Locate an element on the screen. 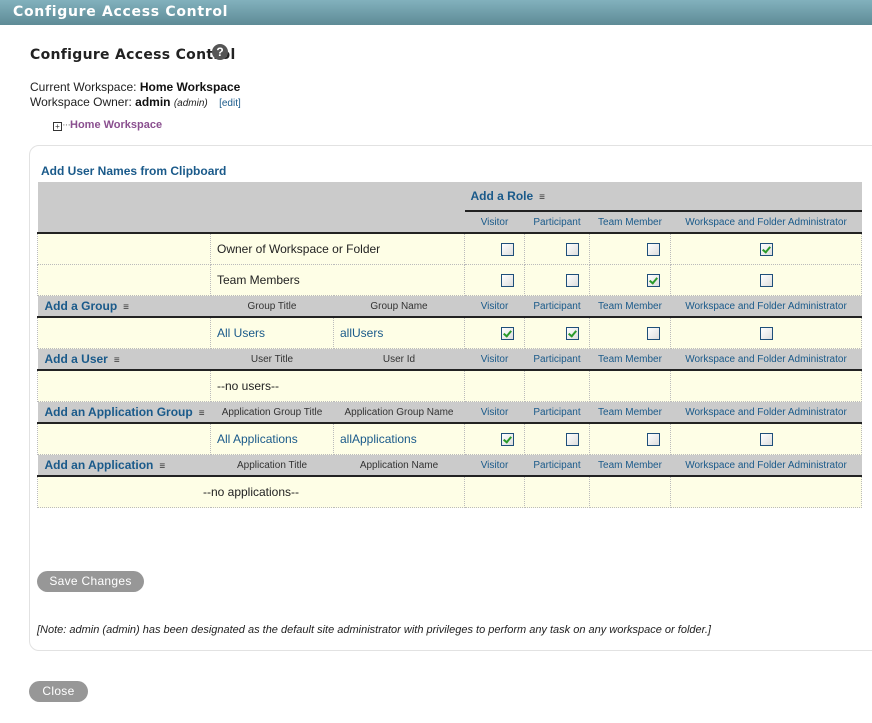 The width and height of the screenshot is (872, 723). checkbox-allusers-participant is located at coordinates (572, 334).